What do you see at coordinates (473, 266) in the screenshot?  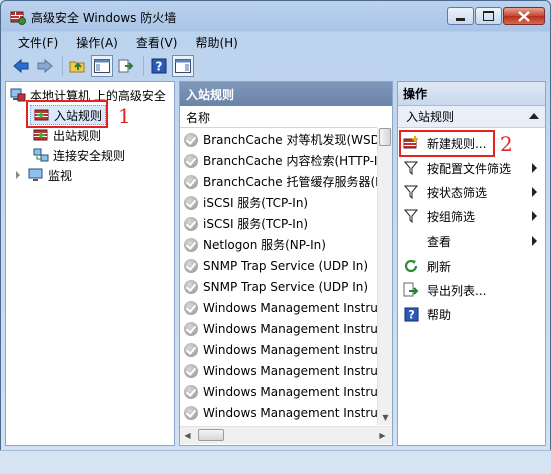 I see `action-refresh: 刷新` at bounding box center [473, 266].